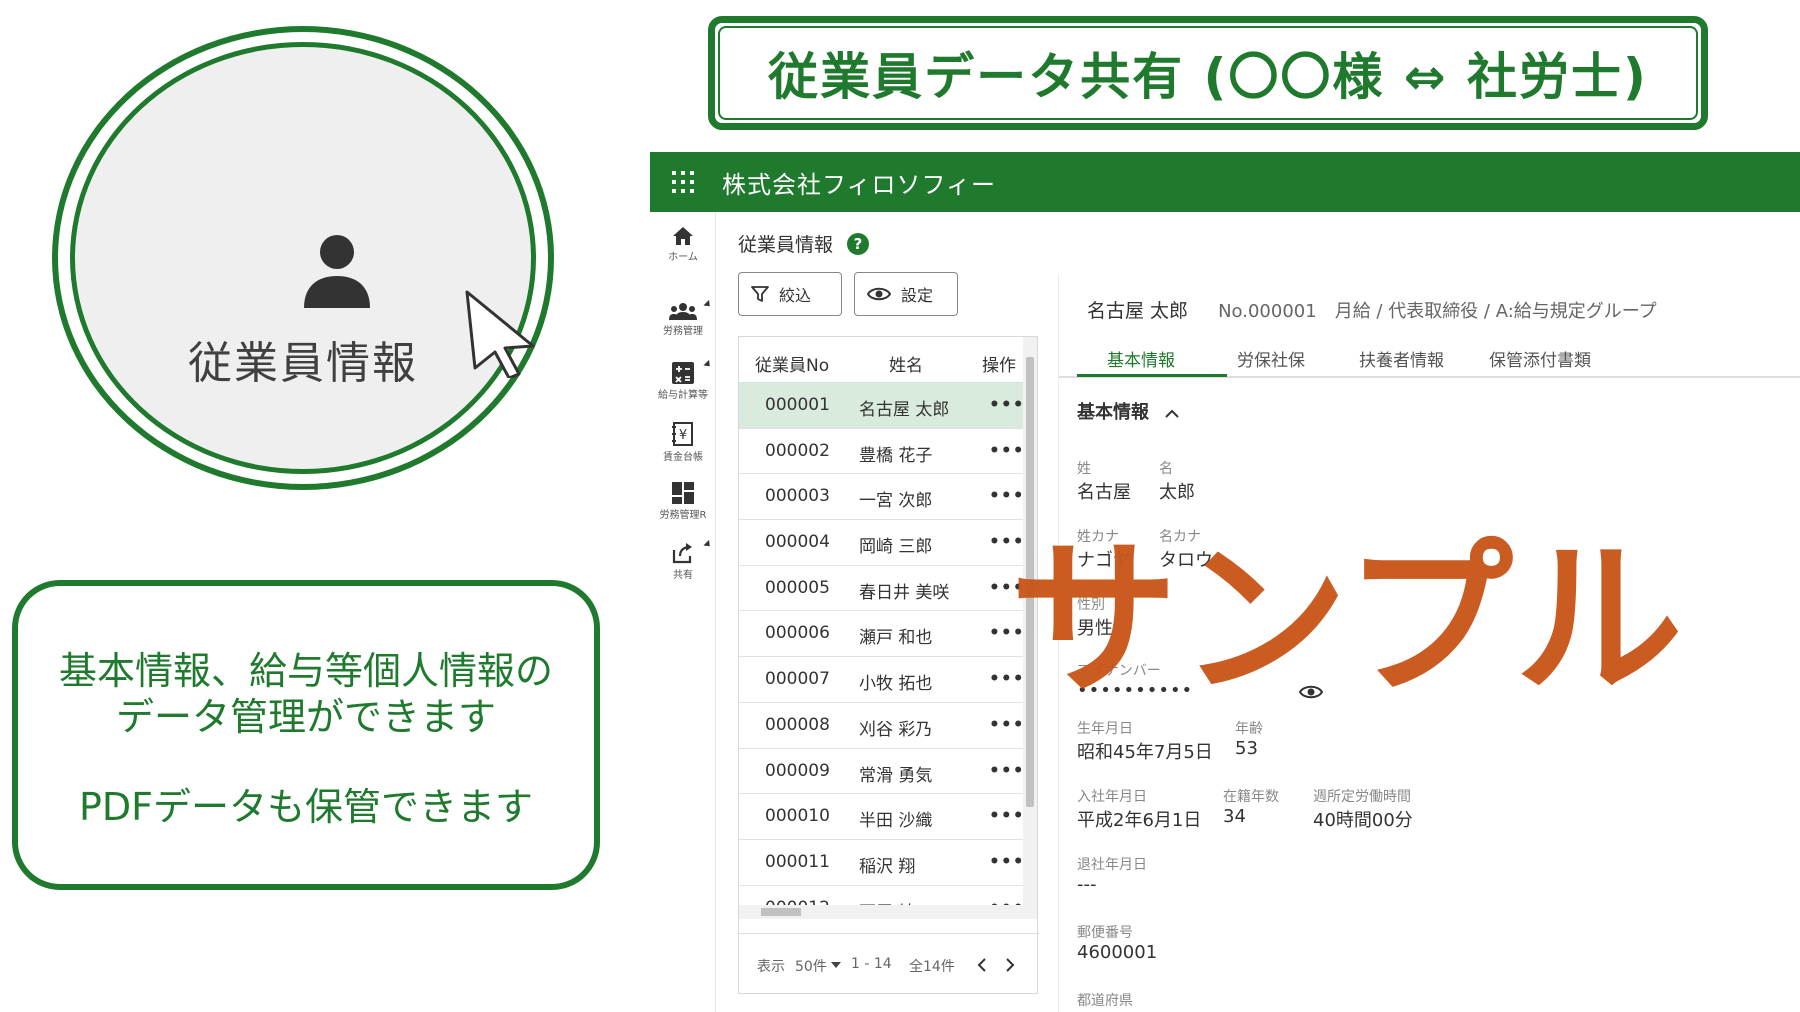  I want to click on share-icon, so click(682, 553).